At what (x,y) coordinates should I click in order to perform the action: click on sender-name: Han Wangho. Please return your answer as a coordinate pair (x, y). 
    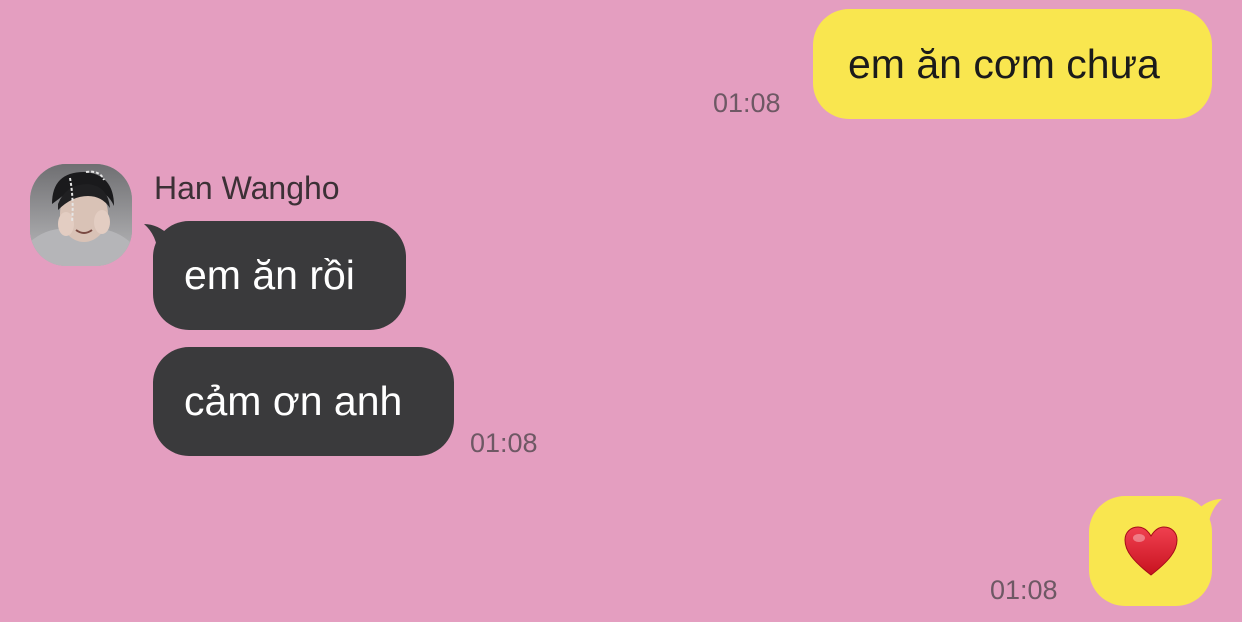
    Looking at the image, I should click on (247, 188).